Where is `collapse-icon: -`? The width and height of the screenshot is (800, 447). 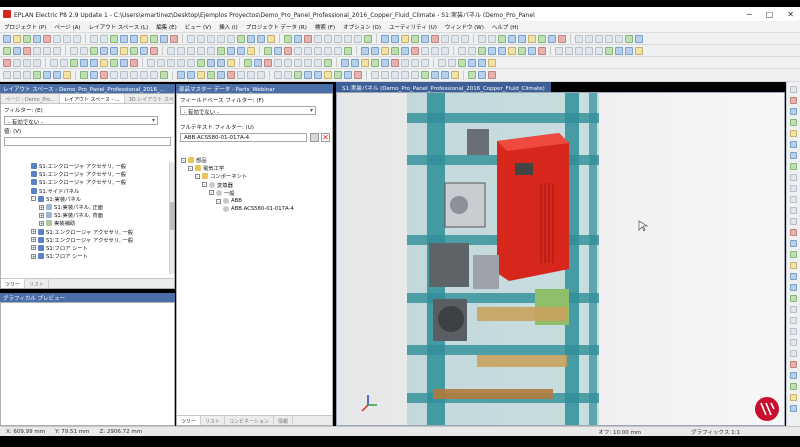 collapse-icon: - is located at coordinates (204, 185).